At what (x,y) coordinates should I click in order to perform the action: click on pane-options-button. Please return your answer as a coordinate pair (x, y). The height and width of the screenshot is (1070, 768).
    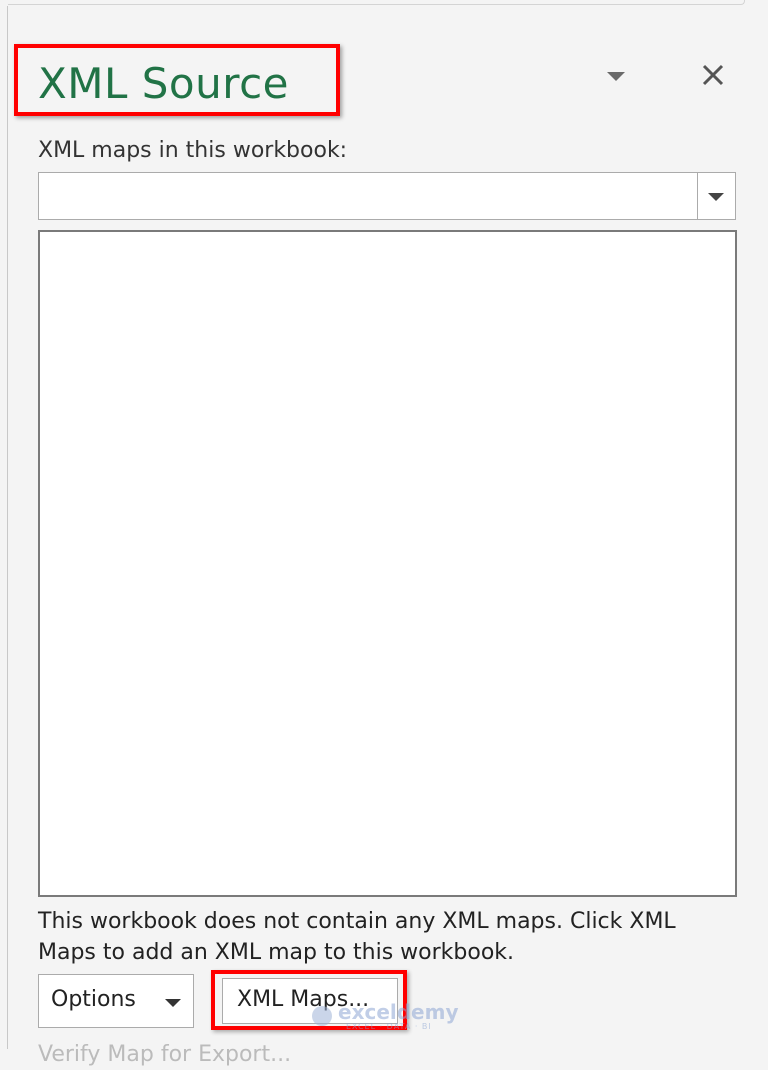
    Looking at the image, I should click on (615, 77).